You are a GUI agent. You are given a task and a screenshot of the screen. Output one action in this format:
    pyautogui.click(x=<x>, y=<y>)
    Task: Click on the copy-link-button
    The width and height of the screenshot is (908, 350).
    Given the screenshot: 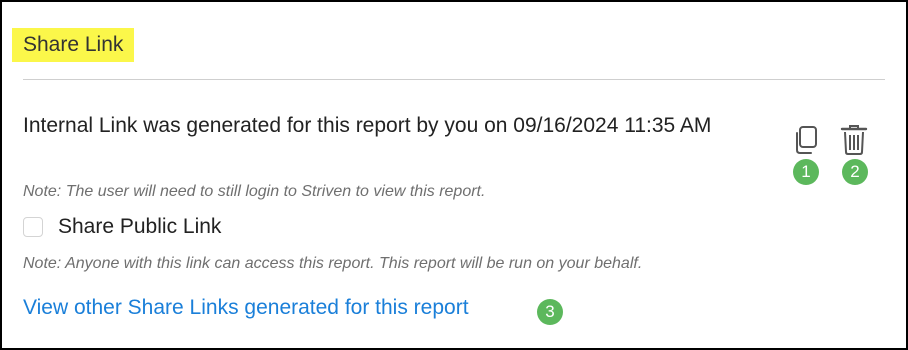 What is the action you would take?
    pyautogui.click(x=806, y=140)
    